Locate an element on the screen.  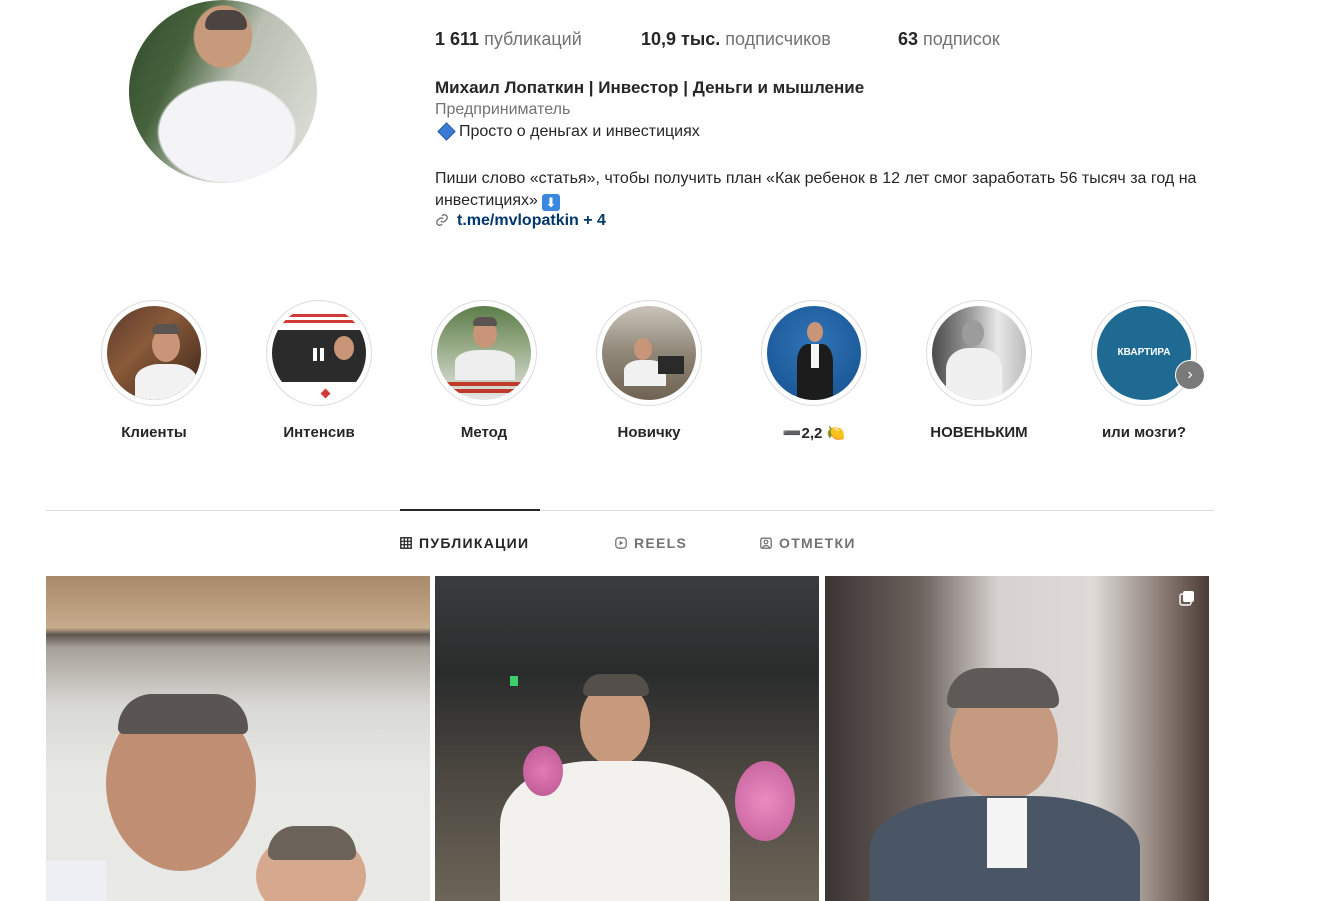
highlight-method: Метод is located at coordinates (484, 370).